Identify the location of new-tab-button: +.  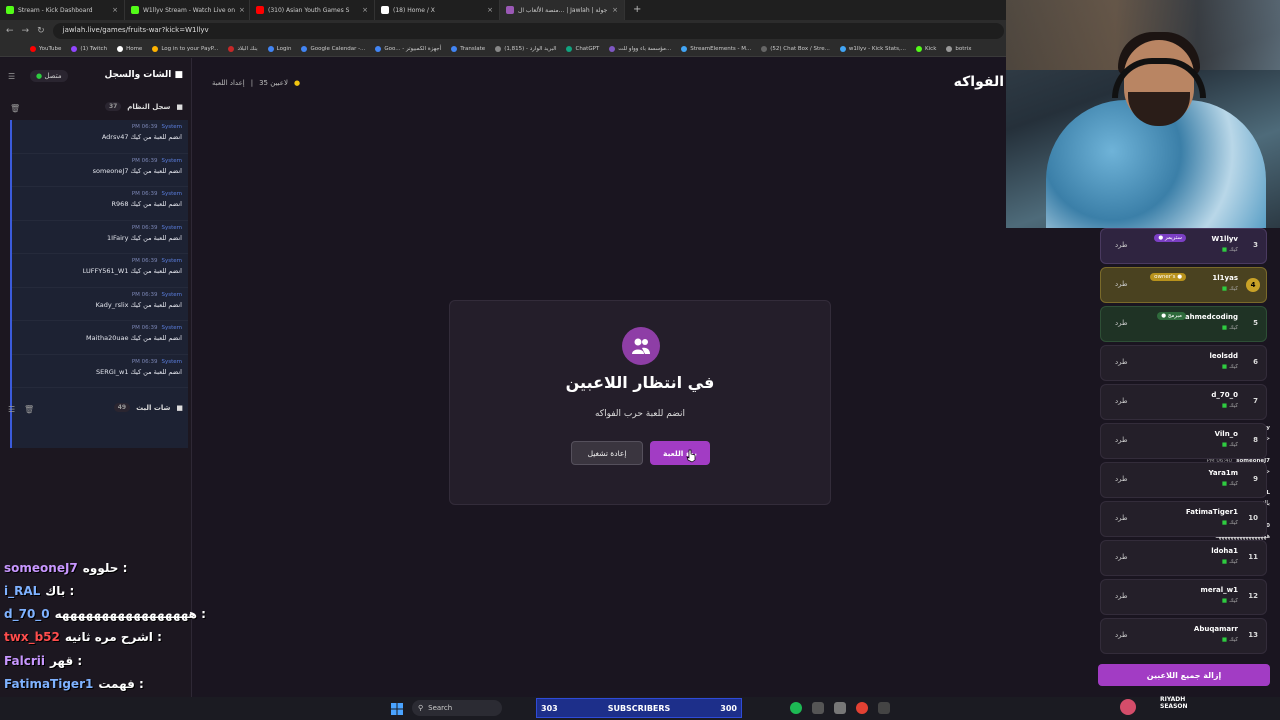
(637, 10).